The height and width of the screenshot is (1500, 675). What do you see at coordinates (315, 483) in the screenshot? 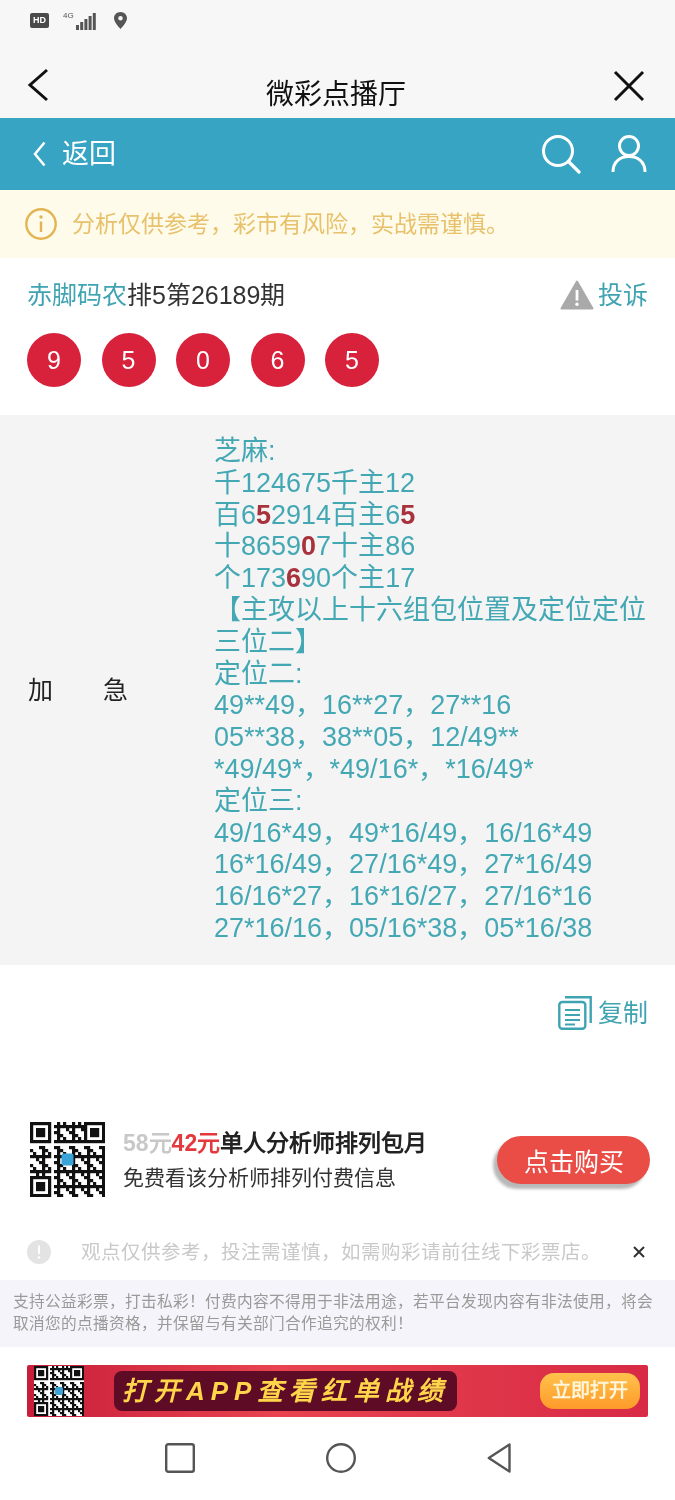
I see `content-line: 千124675千主12` at bounding box center [315, 483].